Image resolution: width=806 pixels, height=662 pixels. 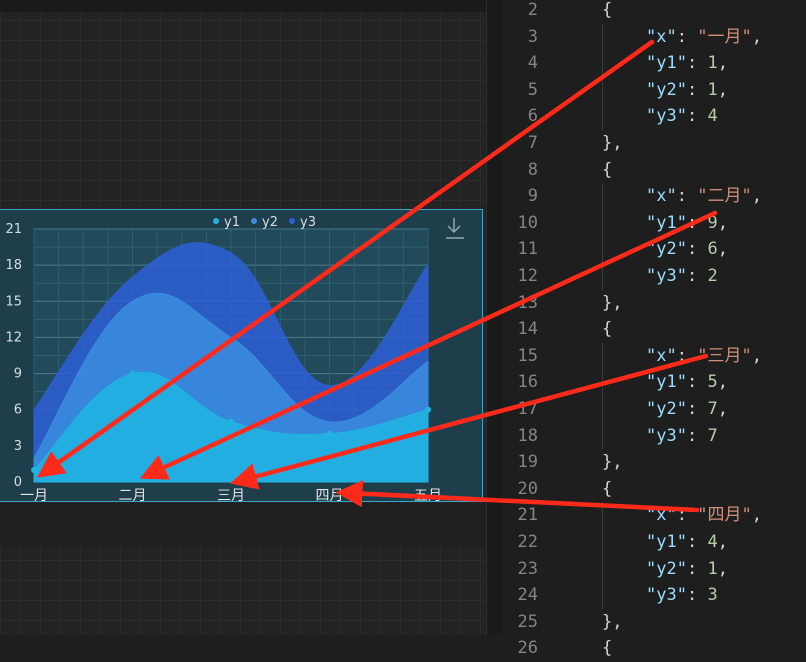 What do you see at coordinates (687, 409) in the screenshot?
I see `code-text: "y2": 7,` at bounding box center [687, 409].